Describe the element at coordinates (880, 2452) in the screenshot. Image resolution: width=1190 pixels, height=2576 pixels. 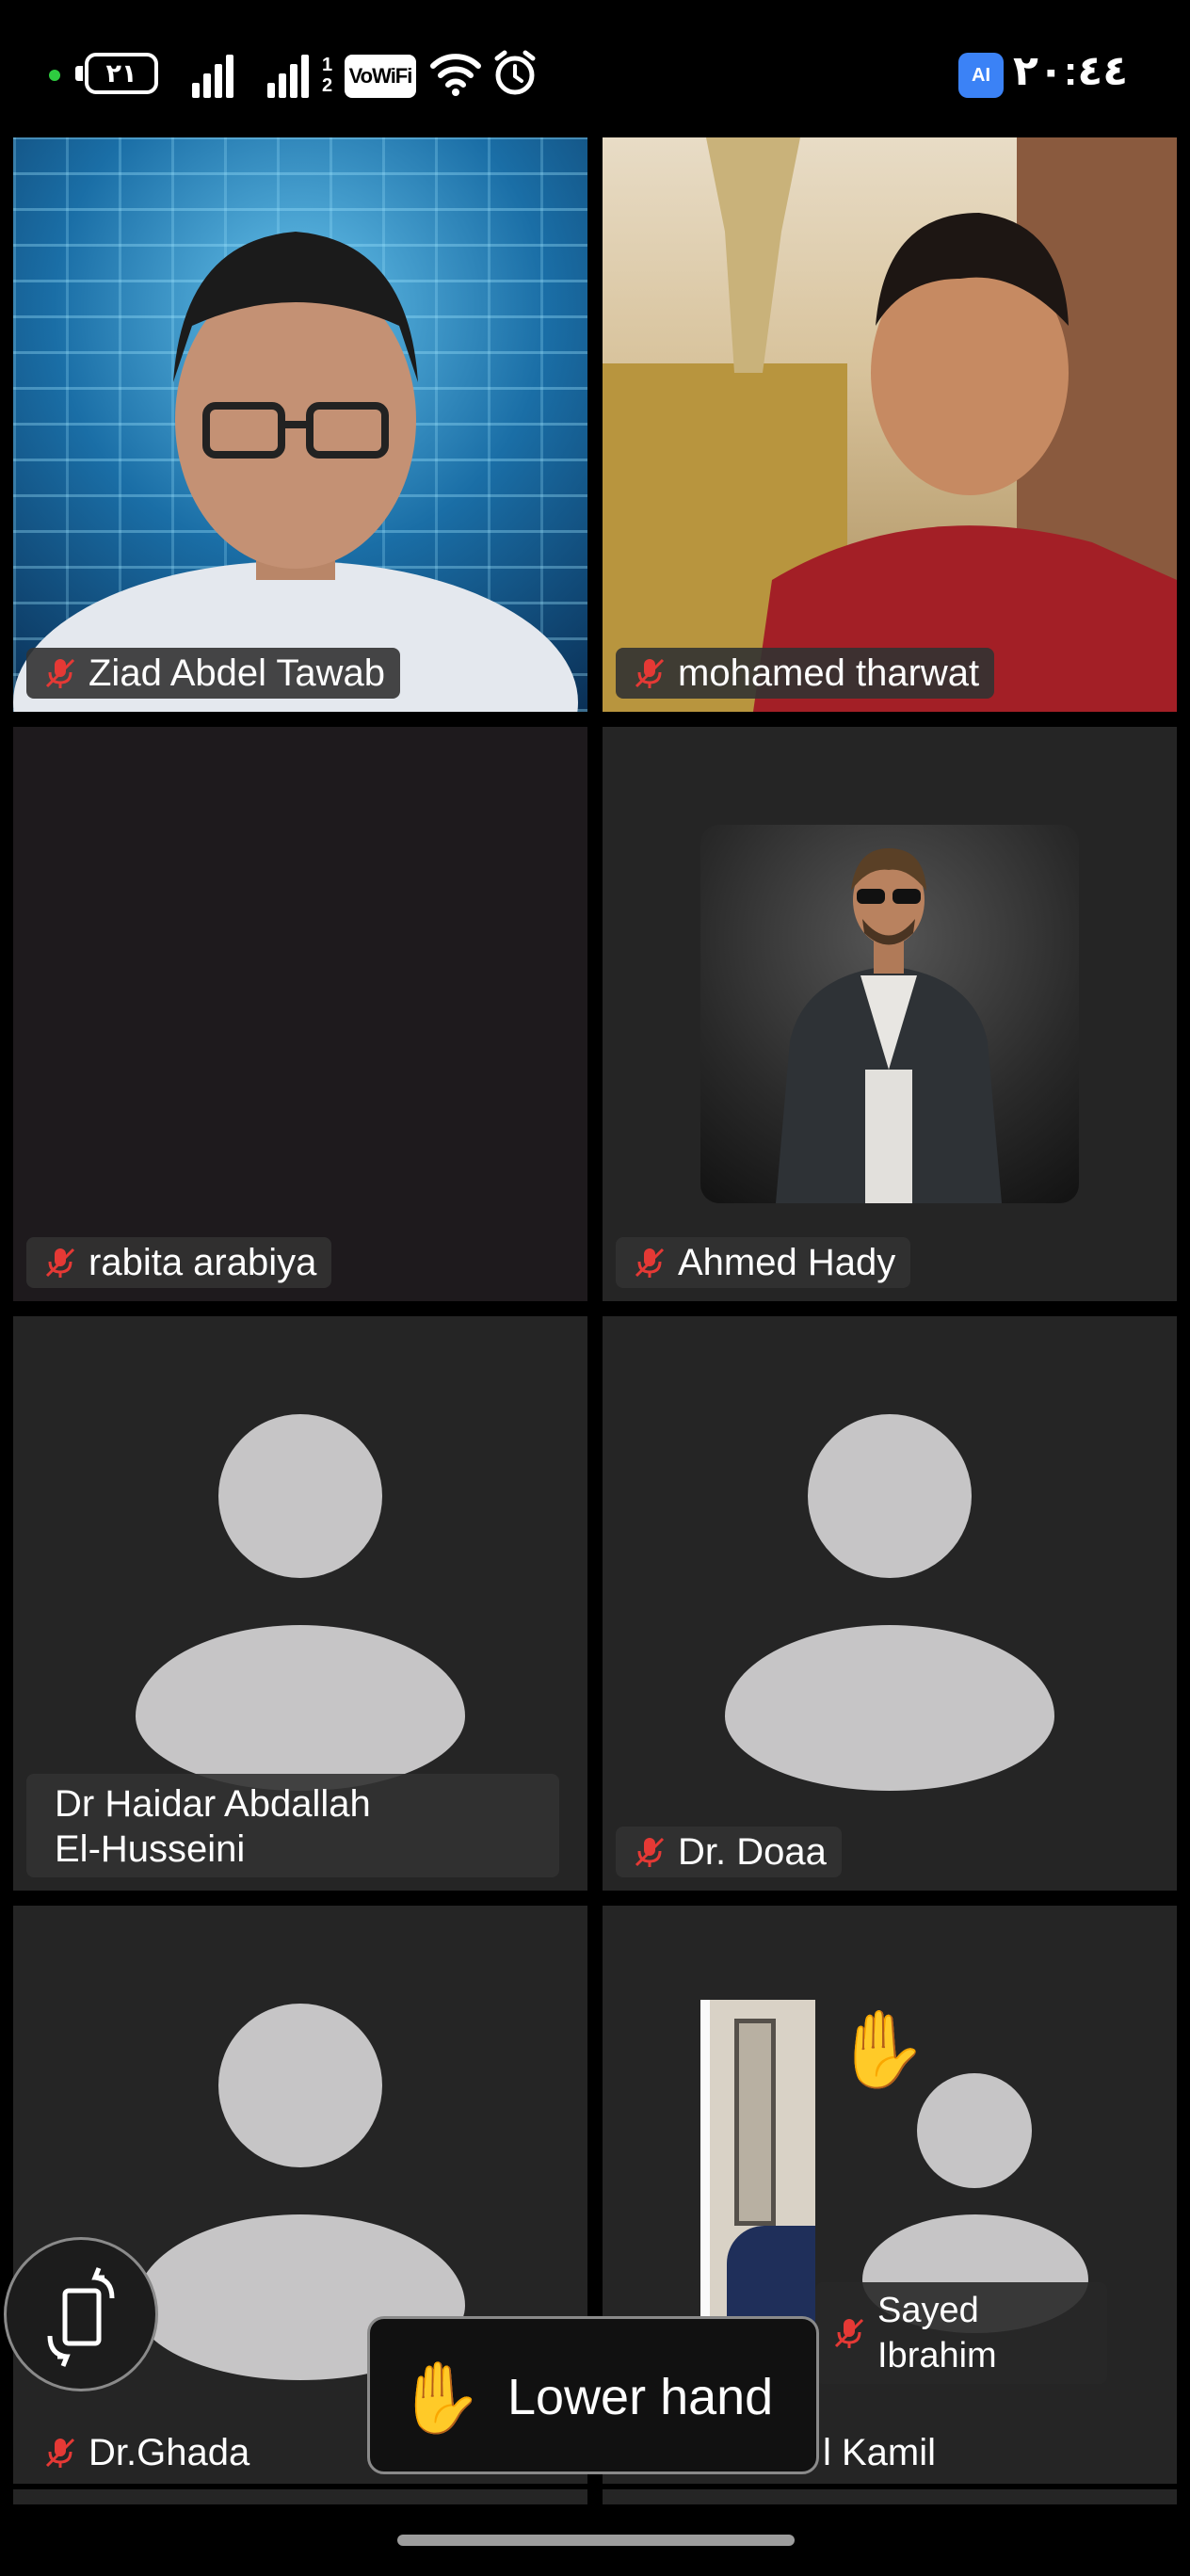
I see `participant-name: l Kamil` at that location.